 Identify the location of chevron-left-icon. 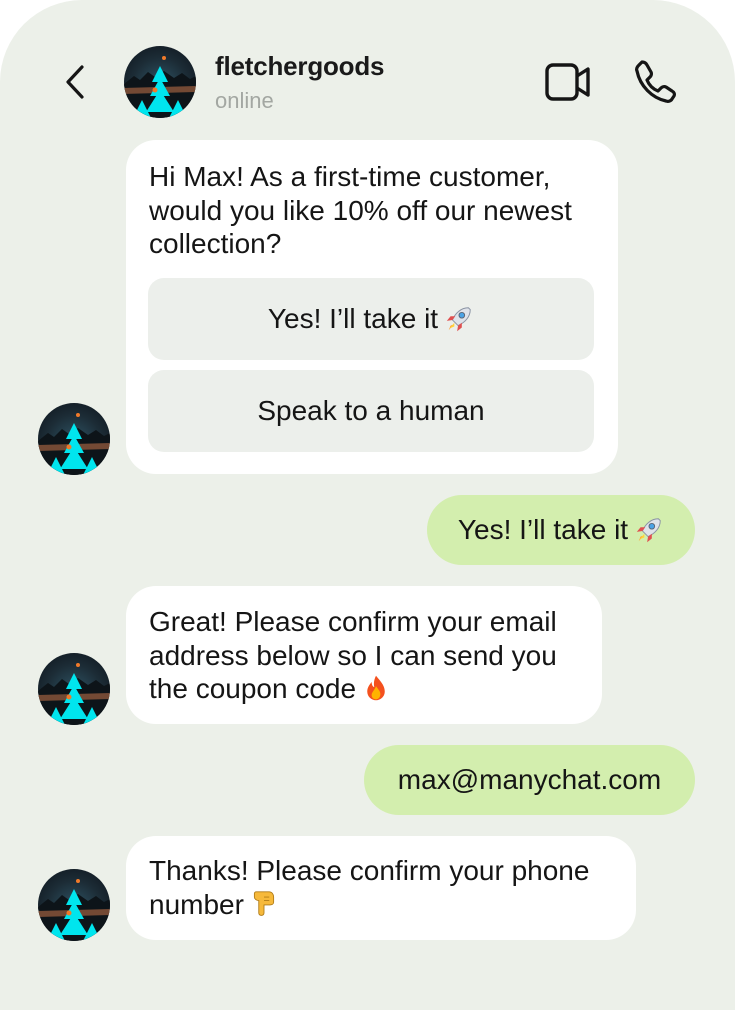
(78, 82).